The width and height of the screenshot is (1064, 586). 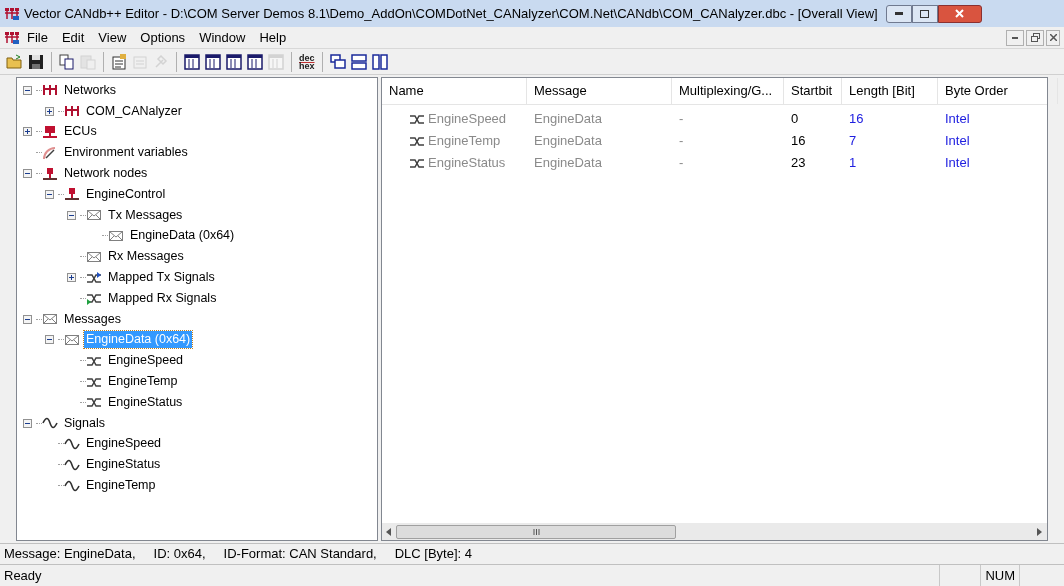 What do you see at coordinates (813, 91) in the screenshot?
I see `column-header: Startbit` at bounding box center [813, 91].